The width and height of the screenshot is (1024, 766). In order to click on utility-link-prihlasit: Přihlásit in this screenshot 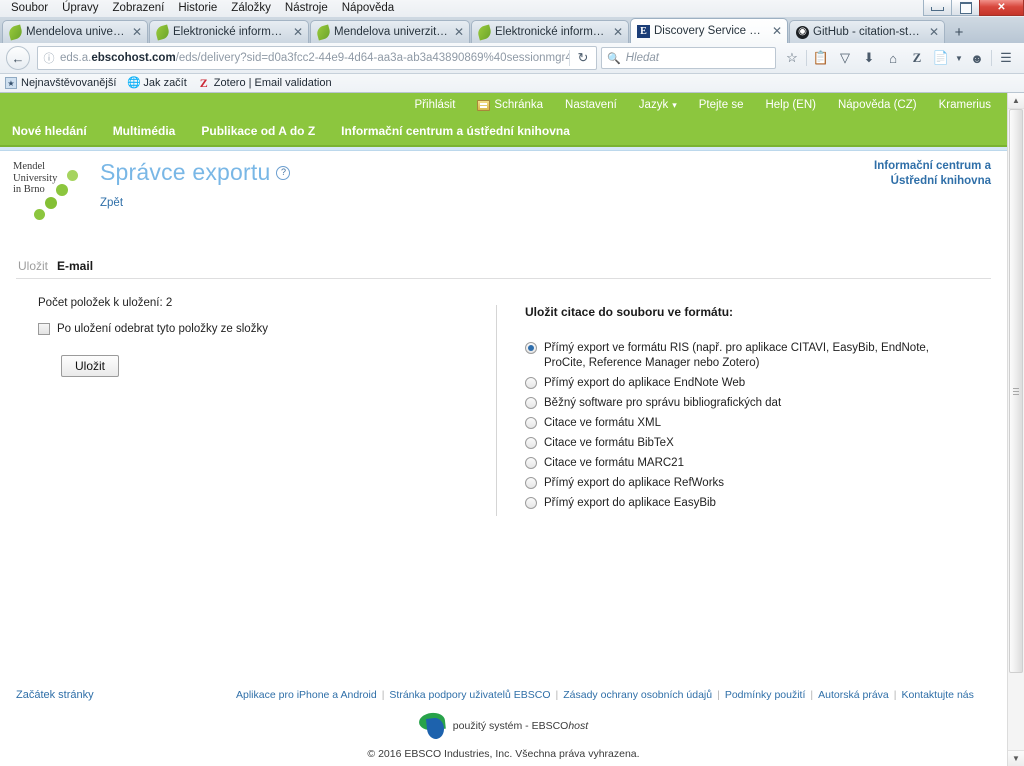, I will do `click(435, 105)`.